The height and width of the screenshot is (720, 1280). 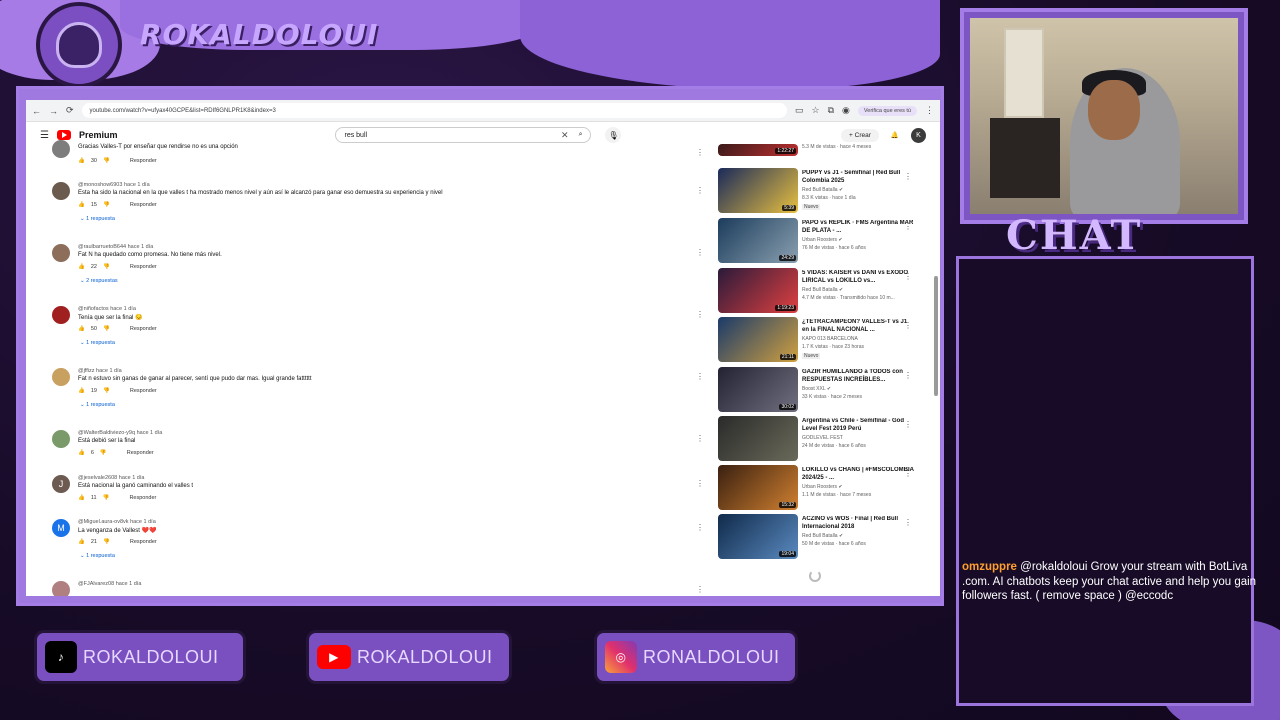 What do you see at coordinates (918, 135) in the screenshot?
I see `account-avatar: K` at bounding box center [918, 135].